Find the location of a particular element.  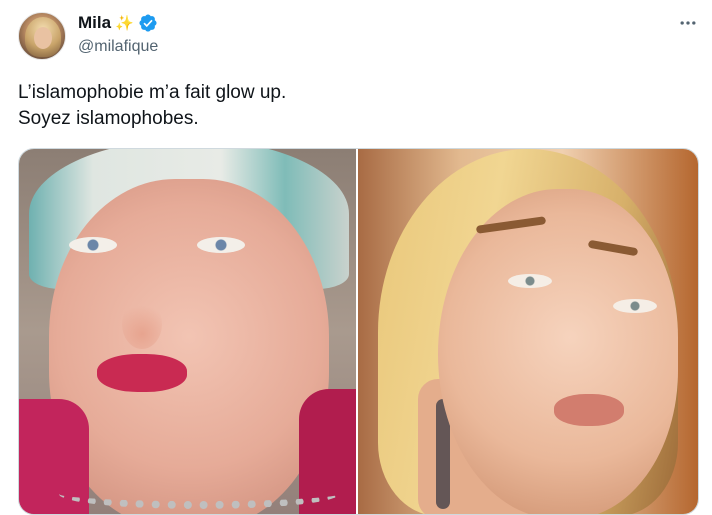

verified-badge-icon is located at coordinates (148, 23).